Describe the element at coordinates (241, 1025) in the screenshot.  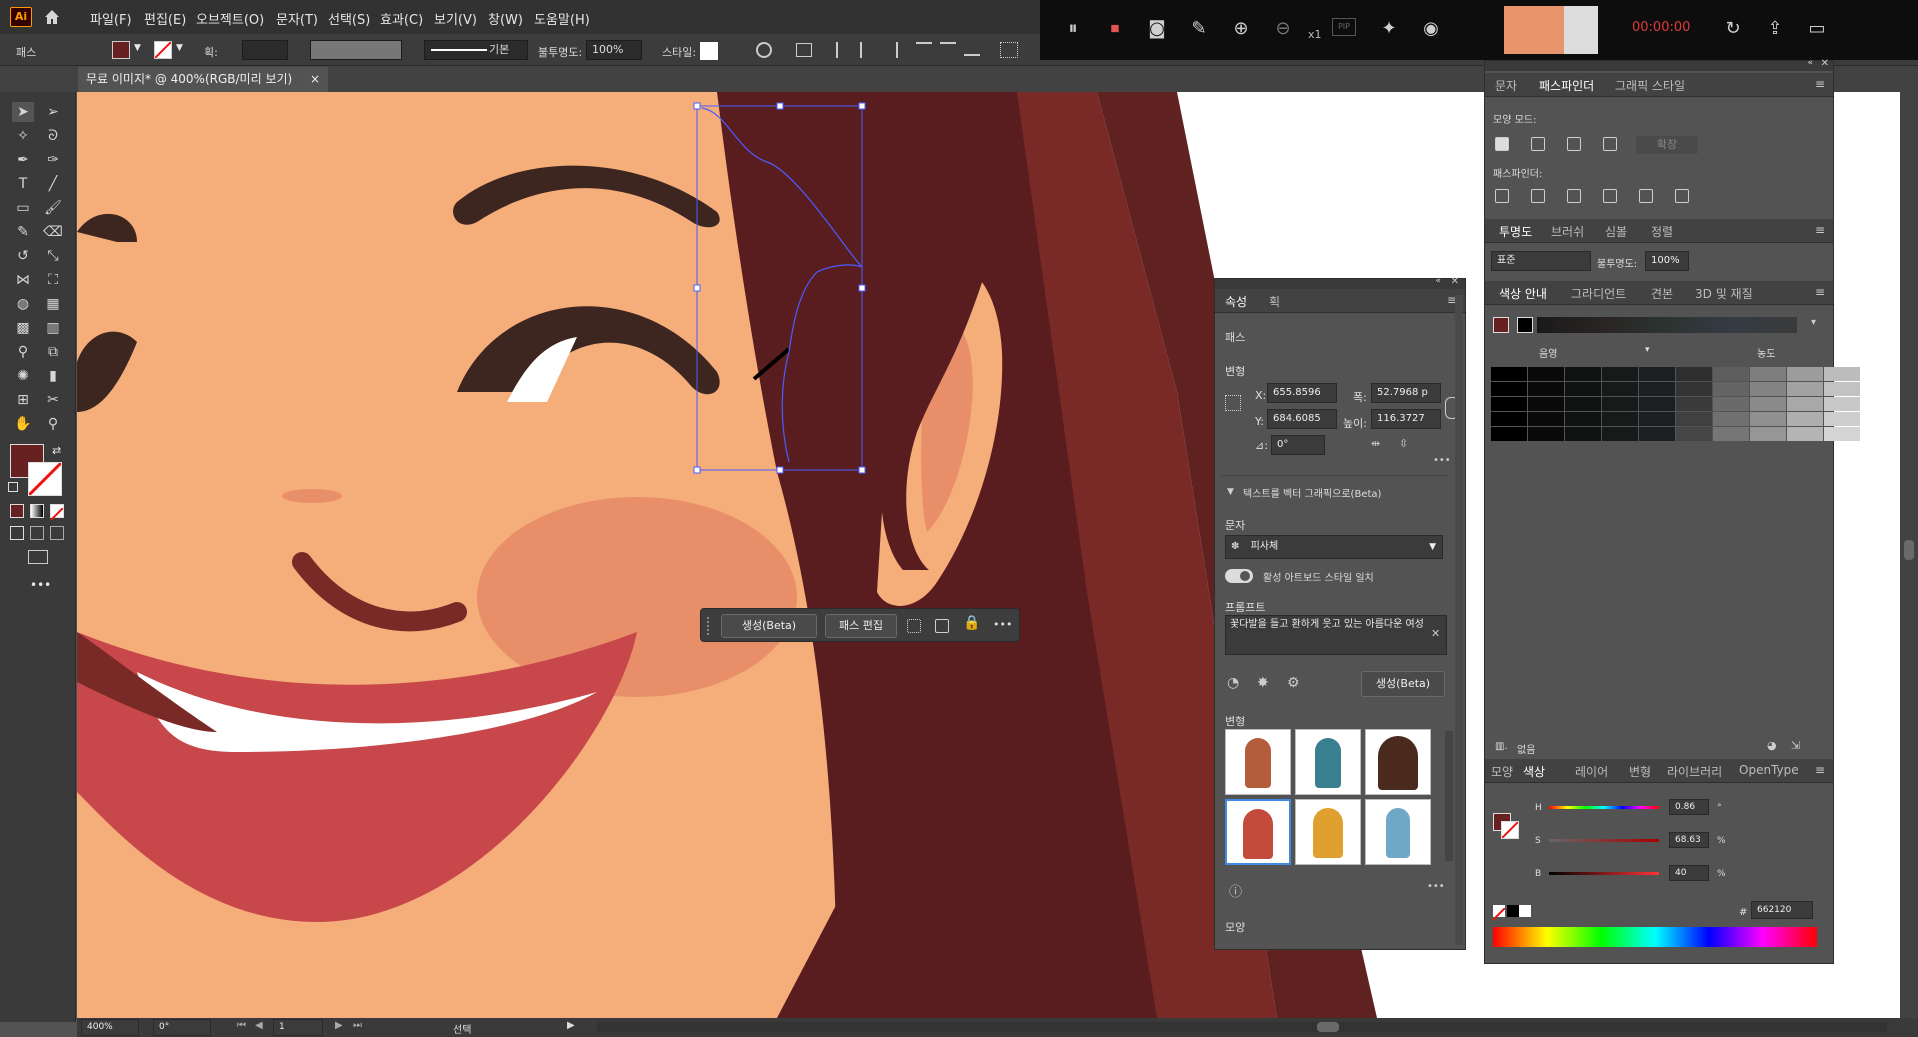
I see `first-artboard-icon: ⏮` at that location.